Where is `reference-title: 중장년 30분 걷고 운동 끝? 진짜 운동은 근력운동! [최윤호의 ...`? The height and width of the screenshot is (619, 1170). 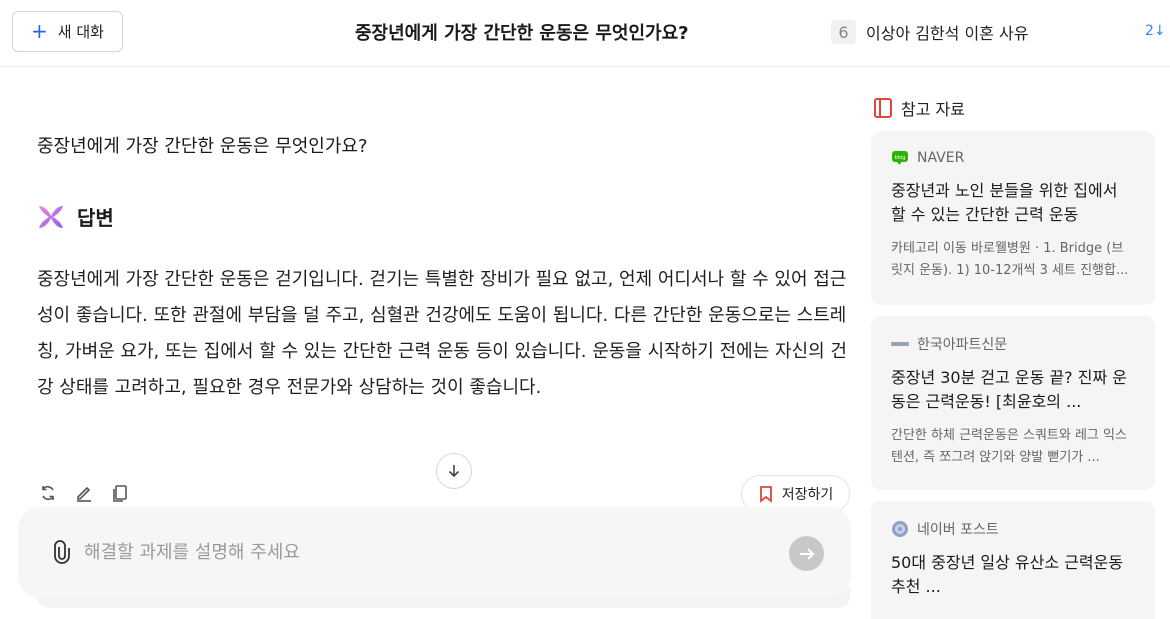 reference-title: 중장년 30분 걷고 운동 끝? 진짜 운동은 근력운동! [최윤호의 ... is located at coordinates (1009, 389).